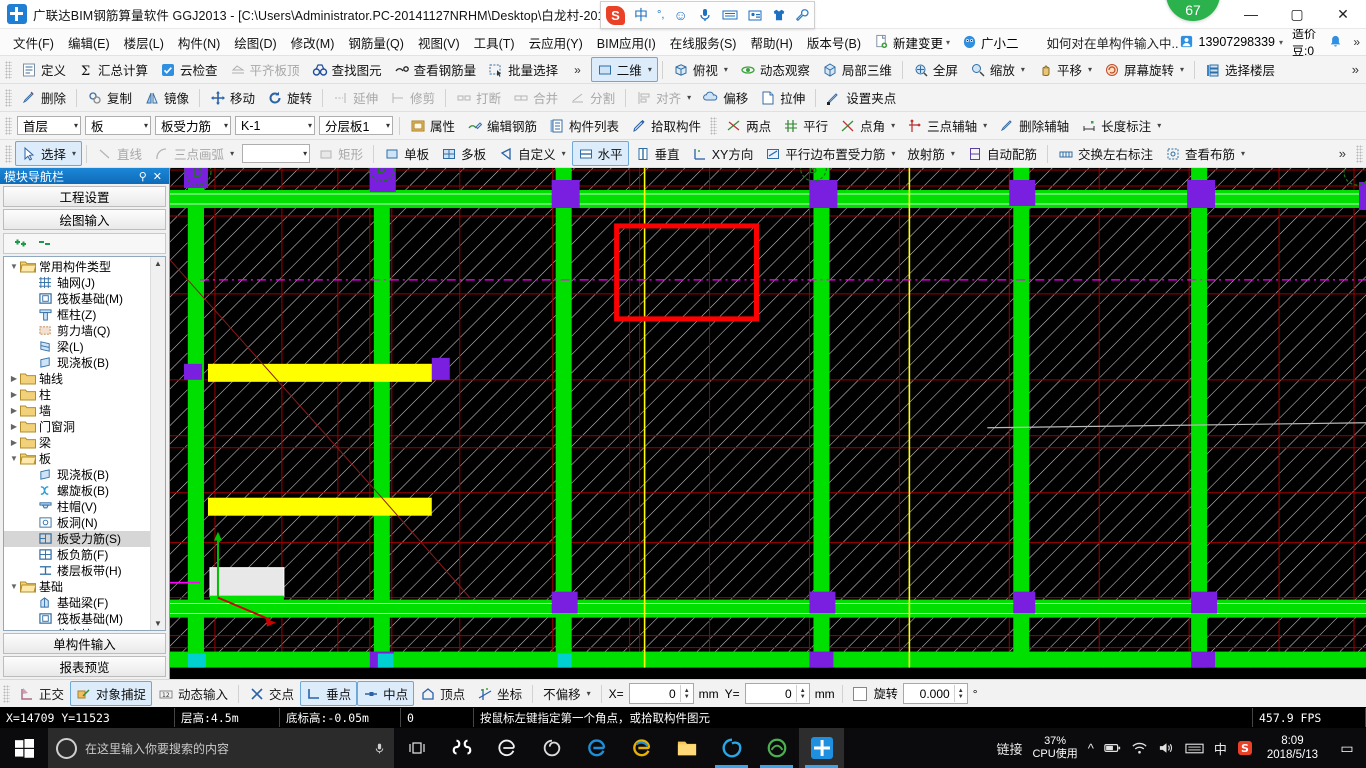 The width and height of the screenshot is (1366, 768). What do you see at coordinates (1231, 42) in the screenshot?
I see `account-phone: 13907298339 ▾` at bounding box center [1231, 42].